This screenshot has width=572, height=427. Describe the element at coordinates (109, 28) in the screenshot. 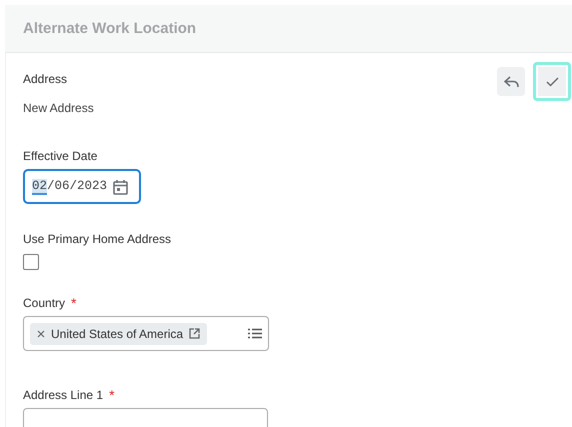

I see `page-title: Alternate Work Location` at that location.